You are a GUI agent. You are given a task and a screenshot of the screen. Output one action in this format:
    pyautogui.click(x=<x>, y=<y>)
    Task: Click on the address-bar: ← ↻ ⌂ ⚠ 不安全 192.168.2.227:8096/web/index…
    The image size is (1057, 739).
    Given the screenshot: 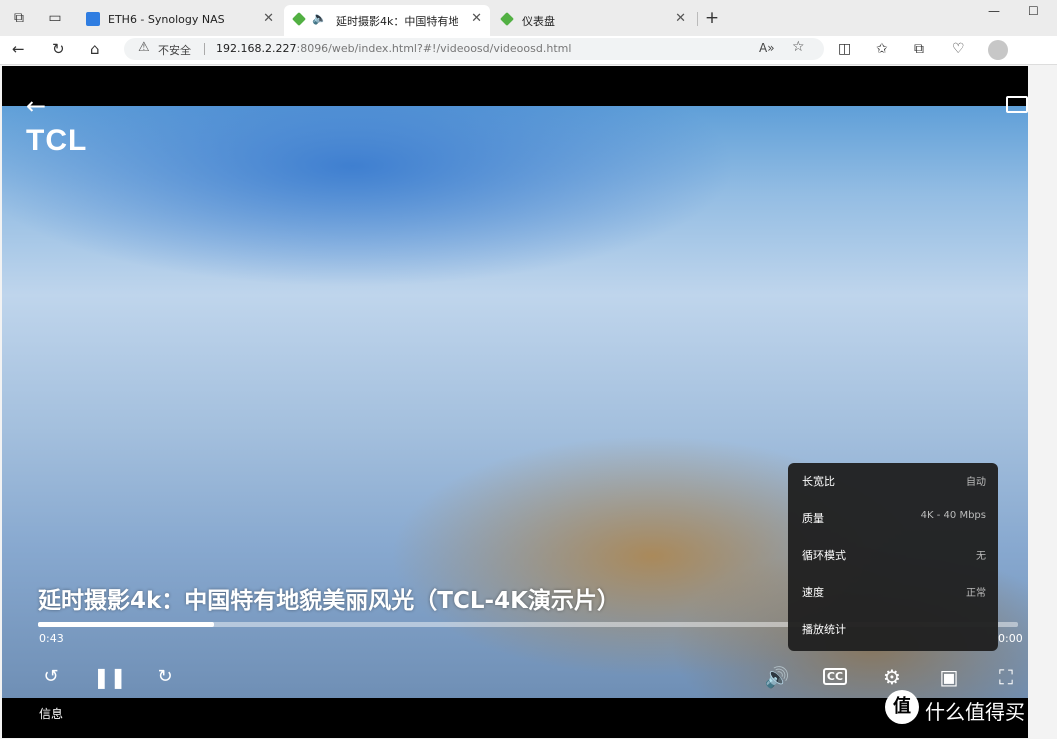 What is the action you would take?
    pyautogui.click(x=528, y=50)
    